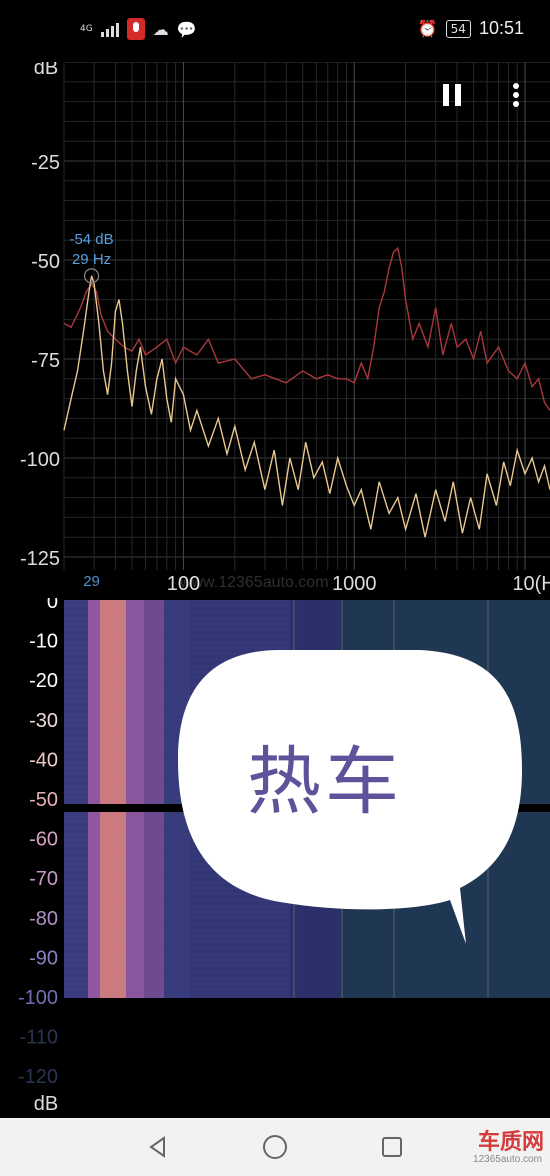  I want to click on y-axis-label: dB, so click(46, 70).